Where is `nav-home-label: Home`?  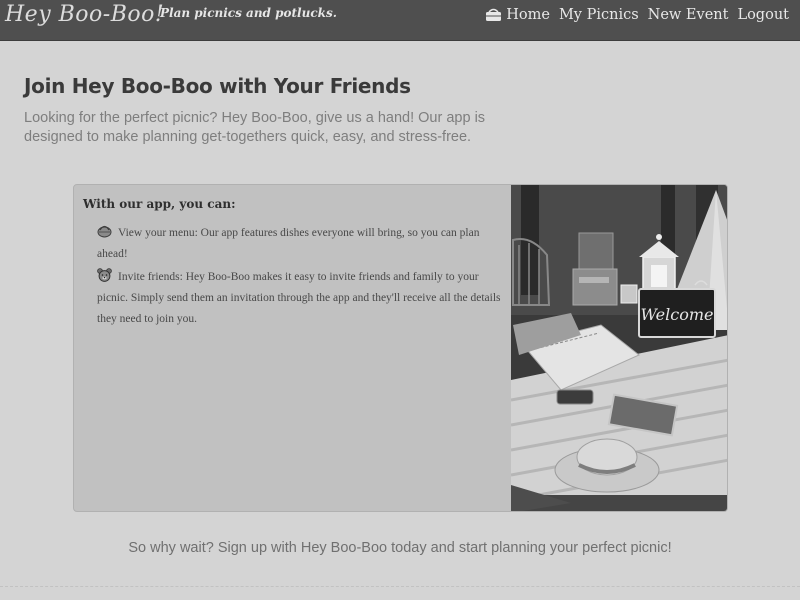
nav-home-label: Home is located at coordinates (528, 15).